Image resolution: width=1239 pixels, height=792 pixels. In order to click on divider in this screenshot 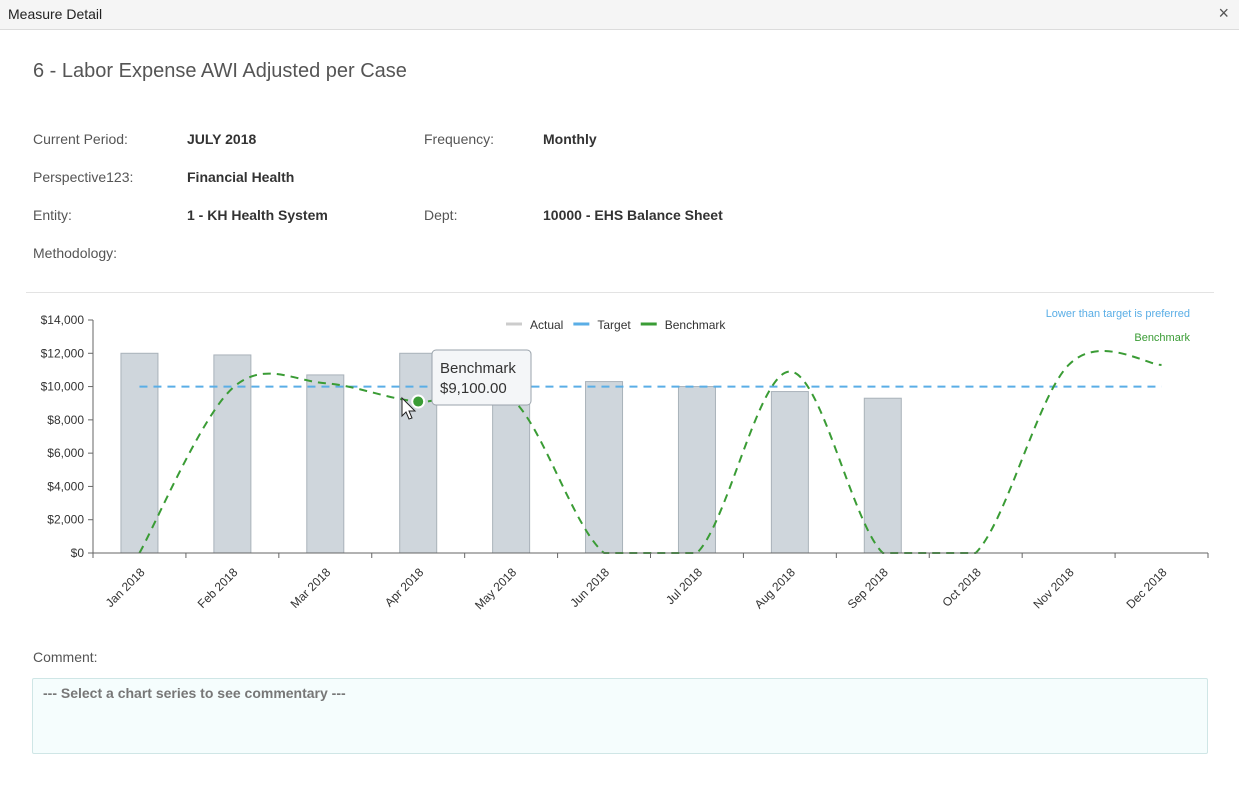, I will do `click(620, 292)`.